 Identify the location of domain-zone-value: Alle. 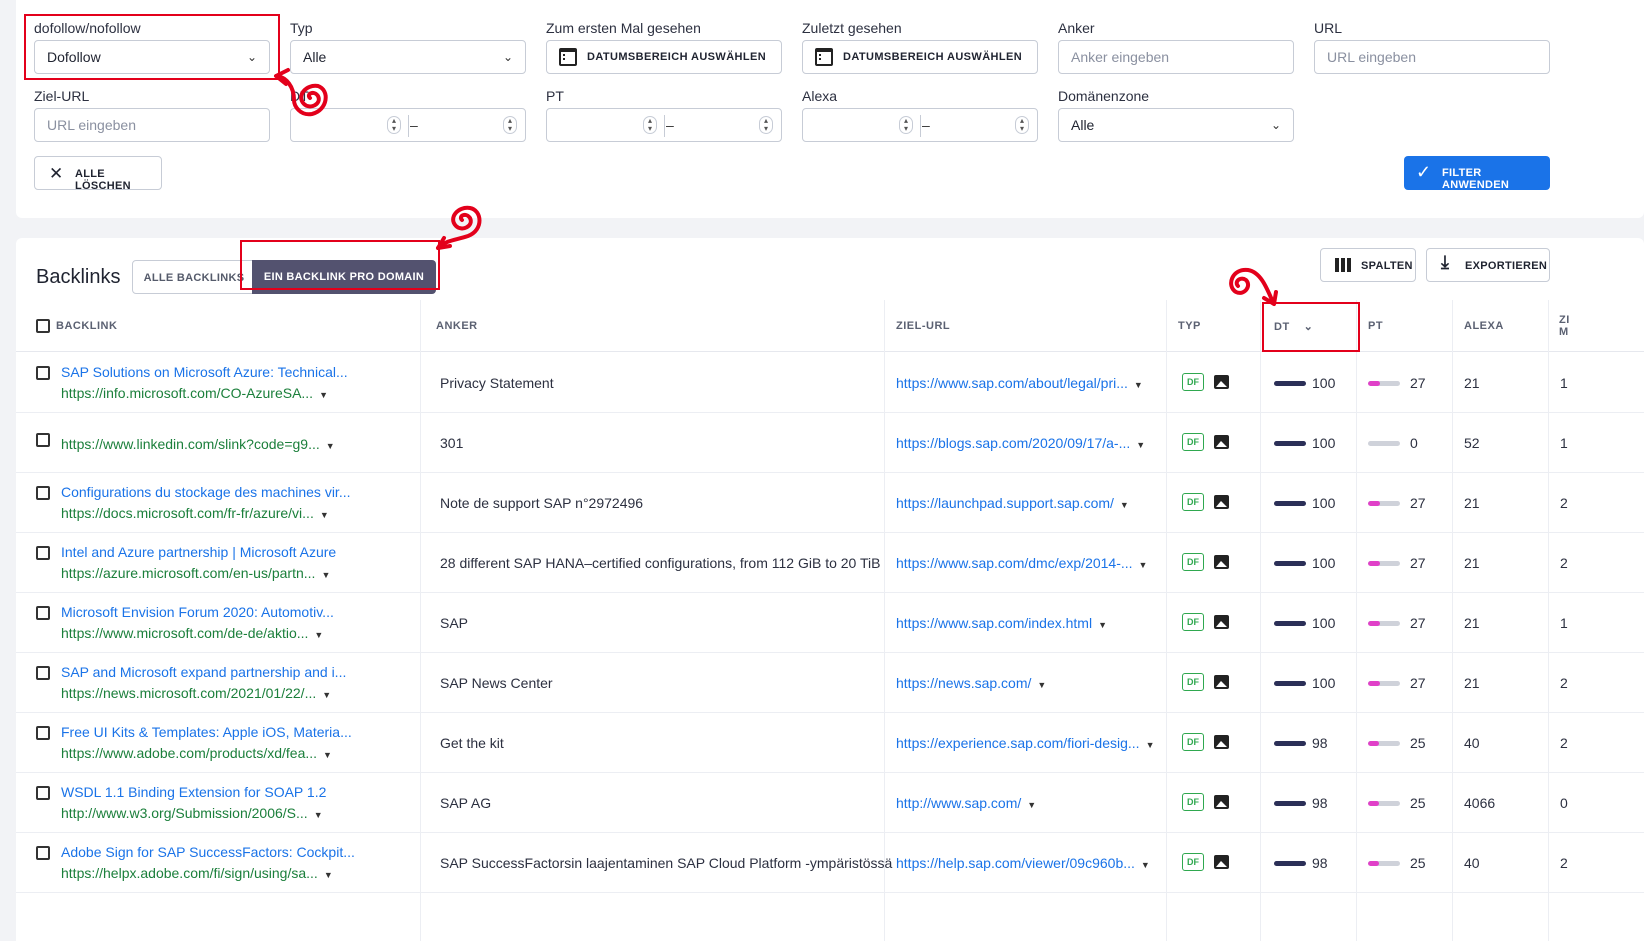
(1083, 125).